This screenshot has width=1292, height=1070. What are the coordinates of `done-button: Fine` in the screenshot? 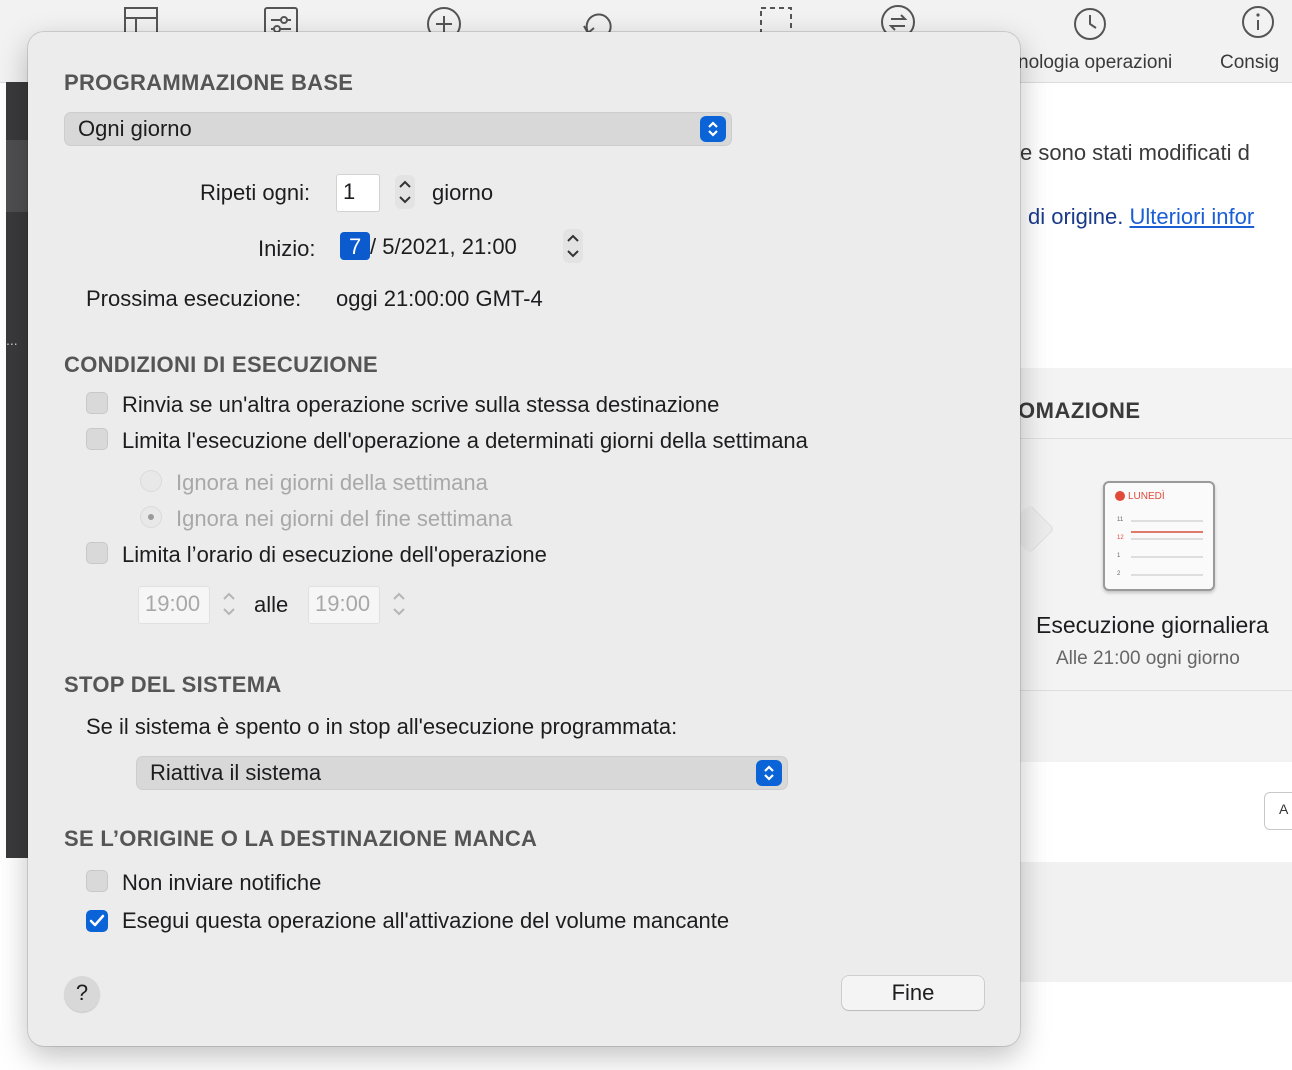 It's located at (913, 993).